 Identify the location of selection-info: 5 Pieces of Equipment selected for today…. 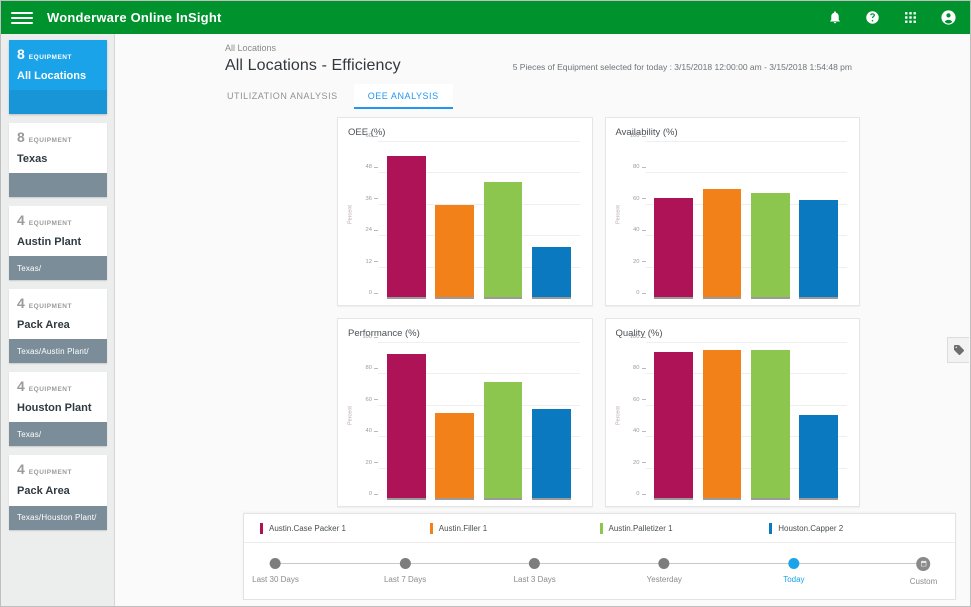
(682, 67).